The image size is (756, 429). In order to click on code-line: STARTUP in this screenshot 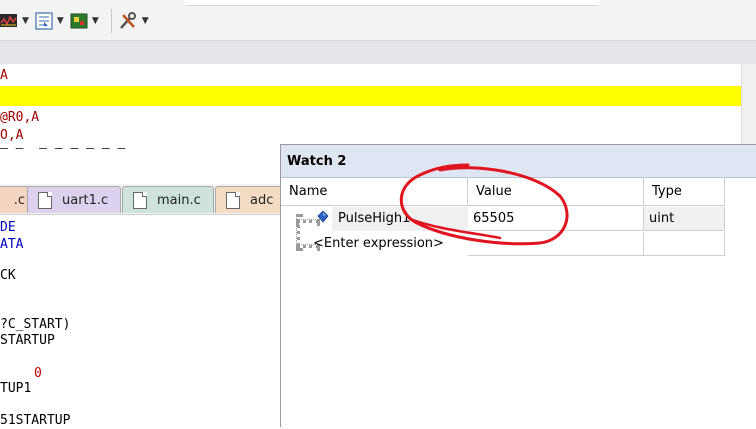, I will do `click(27, 340)`.